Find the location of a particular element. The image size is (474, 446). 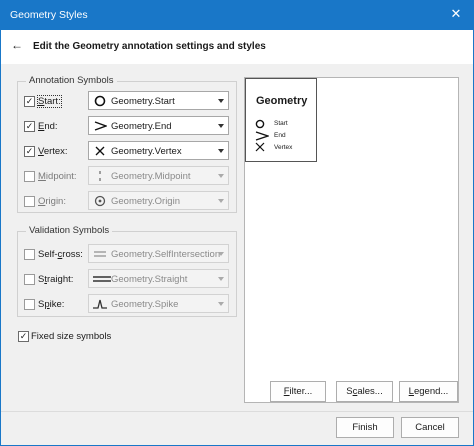

spike-checkbox is located at coordinates (29, 304).